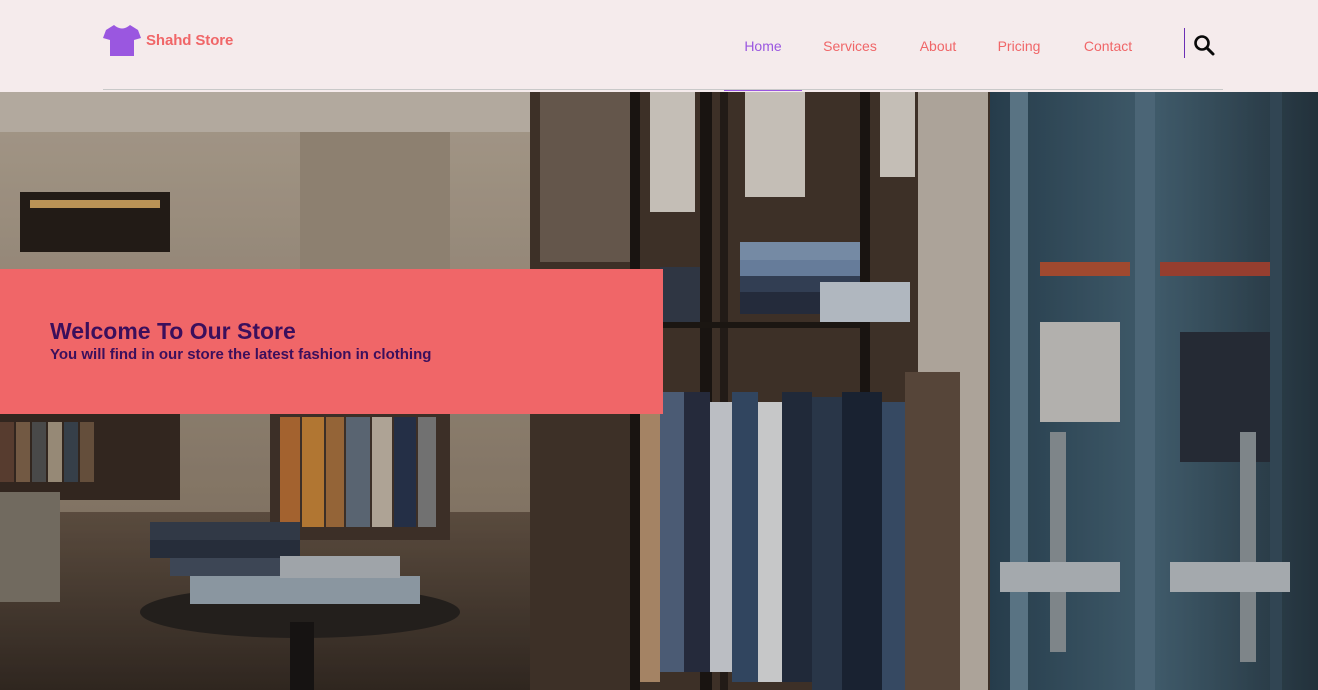 The width and height of the screenshot is (1318, 690). Describe the element at coordinates (122, 40) in the screenshot. I see `tshirt-icon` at that location.